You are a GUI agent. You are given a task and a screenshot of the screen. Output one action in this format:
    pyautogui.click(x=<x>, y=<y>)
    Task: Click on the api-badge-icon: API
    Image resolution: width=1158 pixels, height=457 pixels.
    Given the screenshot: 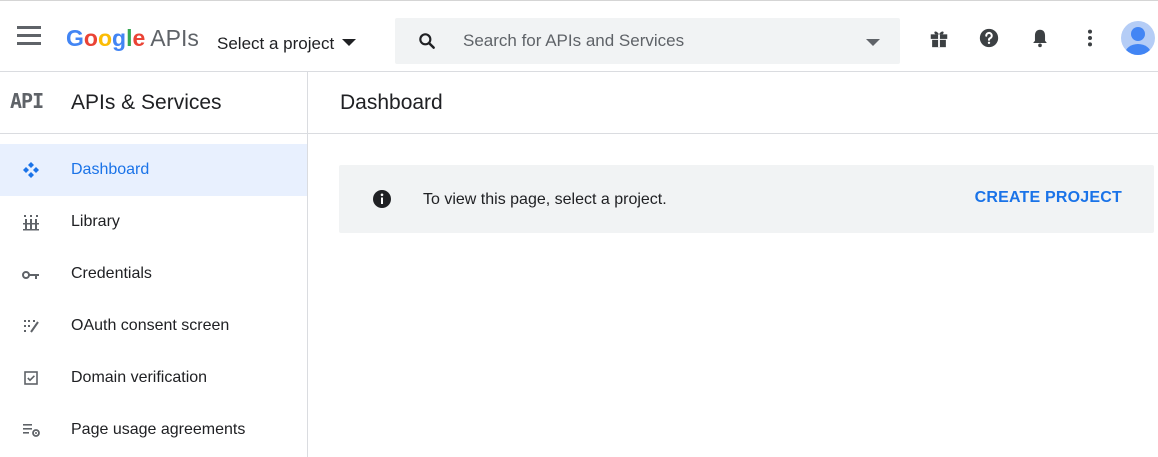 What is the action you would take?
    pyautogui.click(x=27, y=101)
    